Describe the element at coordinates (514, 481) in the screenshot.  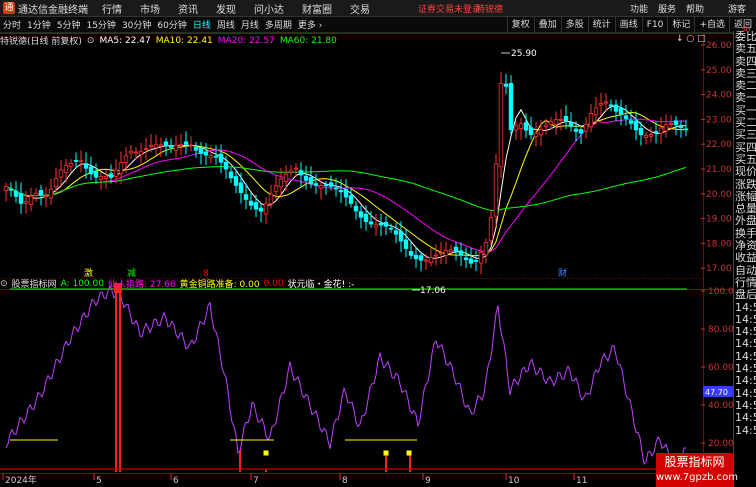
I see `date-tick-label: 10` at that location.